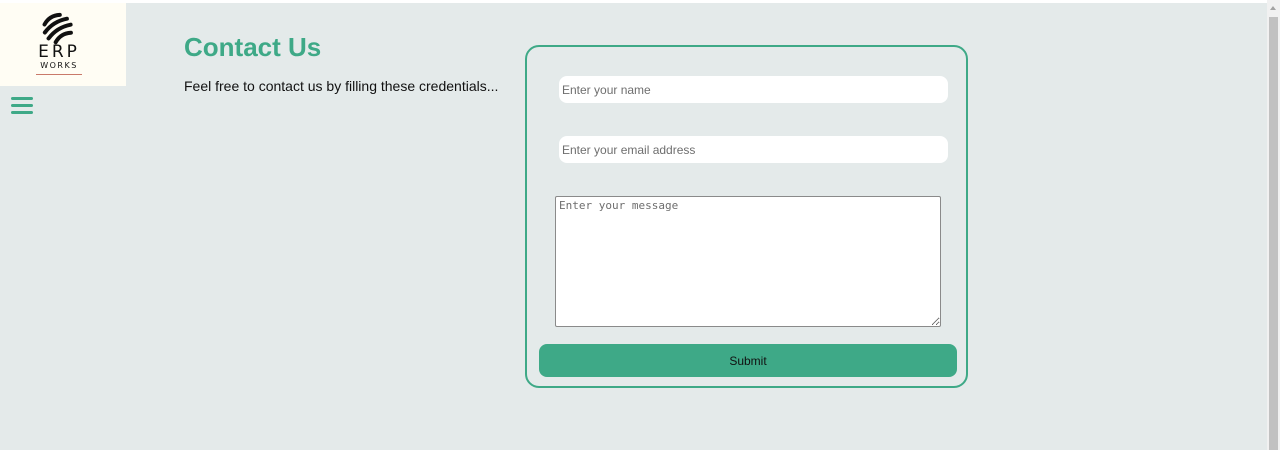  What do you see at coordinates (22, 98) in the screenshot?
I see `menu-bar-top` at bounding box center [22, 98].